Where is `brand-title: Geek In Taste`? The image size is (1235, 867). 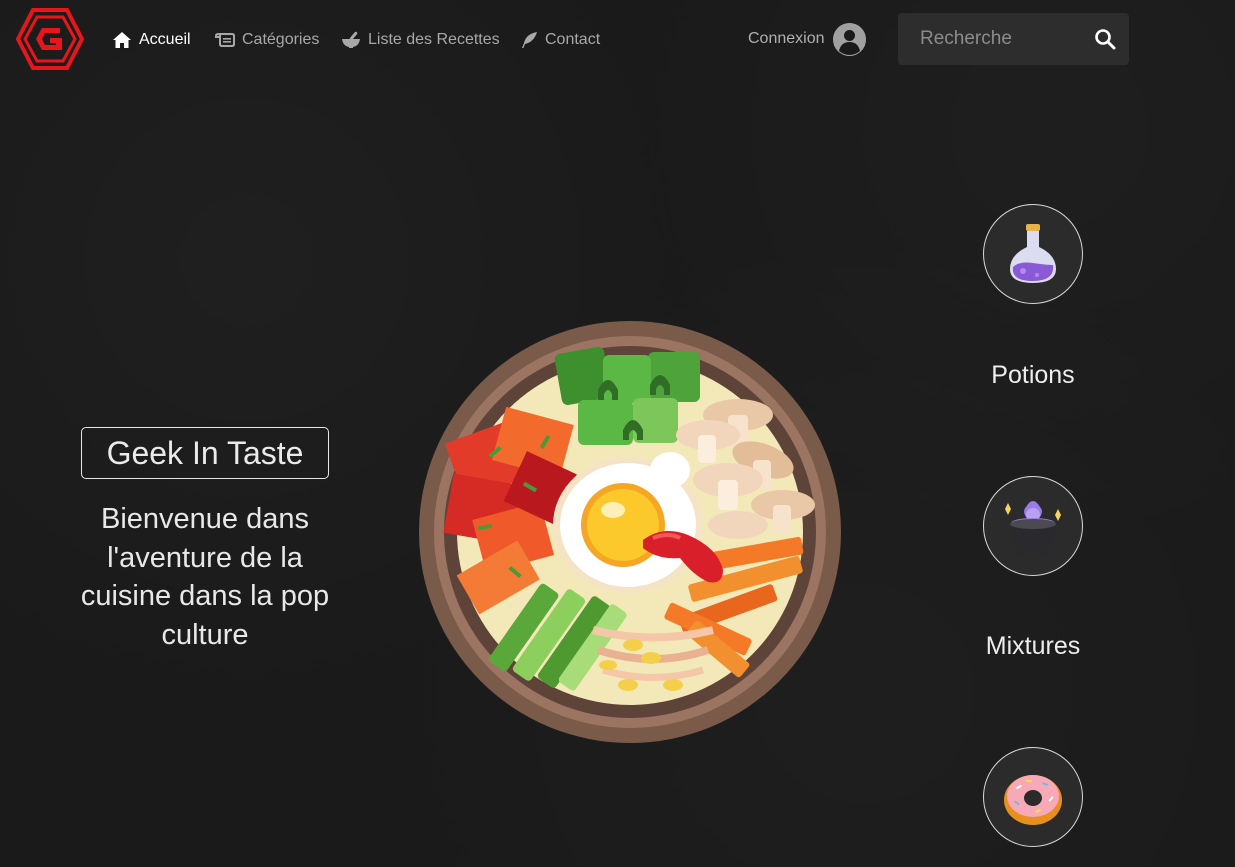 brand-title: Geek In Taste is located at coordinates (205, 453).